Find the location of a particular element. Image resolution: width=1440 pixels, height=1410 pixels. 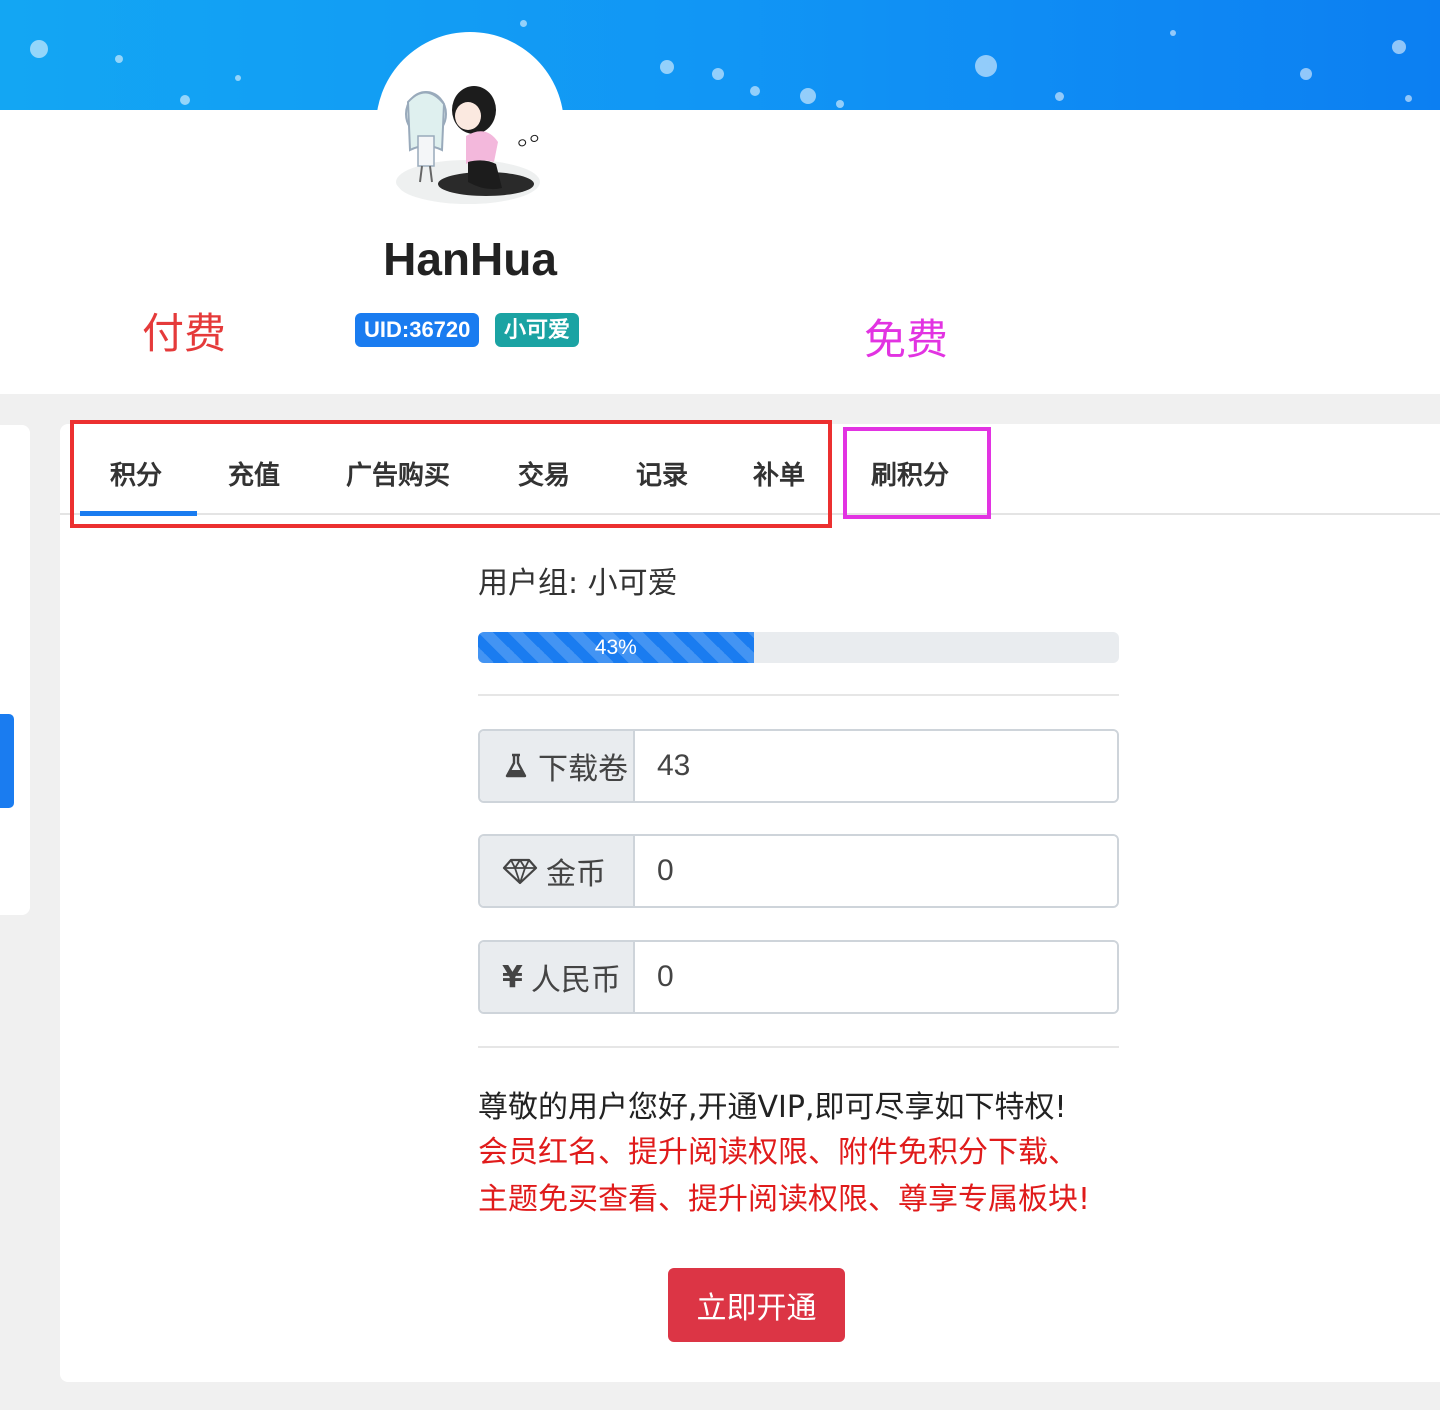

rmb-field: ¥ 人民币 0 is located at coordinates (798, 977).